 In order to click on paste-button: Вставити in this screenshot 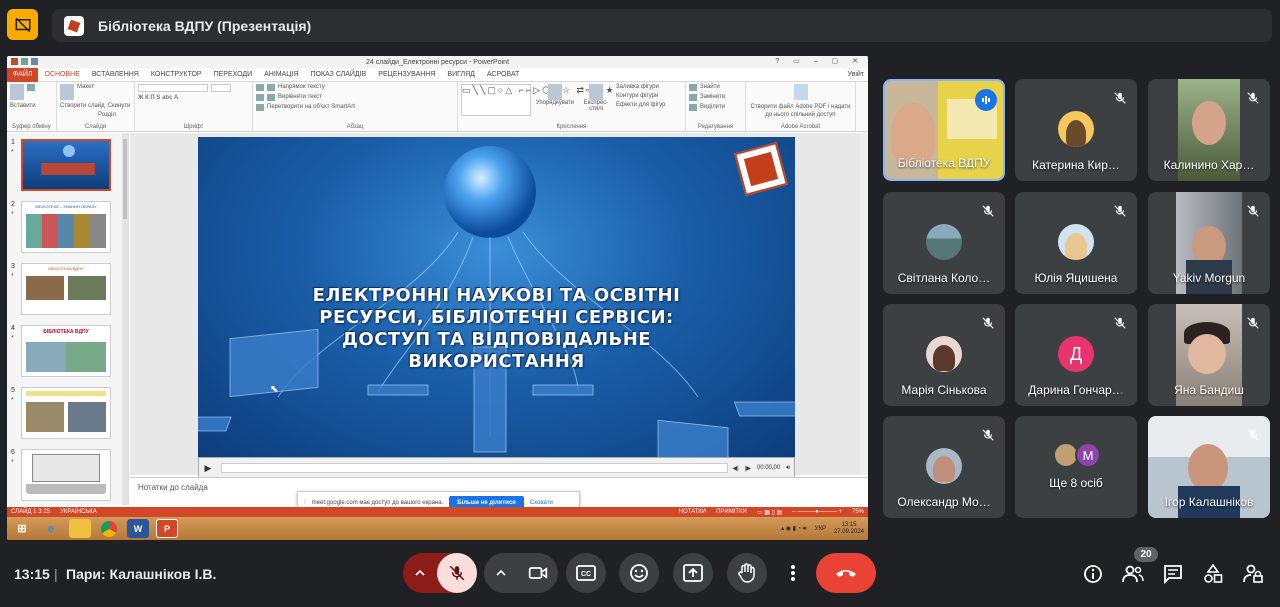, I will do `click(23, 106)`.